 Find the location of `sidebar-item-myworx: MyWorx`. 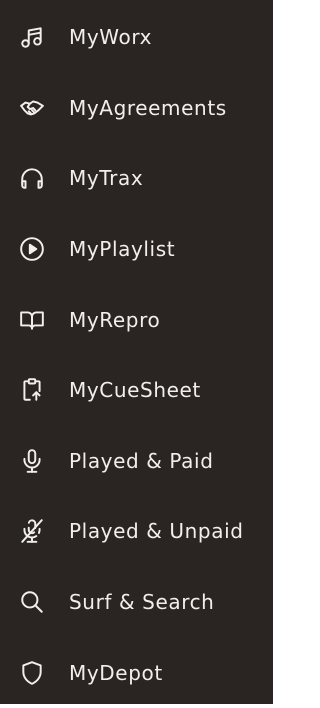

sidebar-item-myworx: MyWorx is located at coordinates (136, 37).